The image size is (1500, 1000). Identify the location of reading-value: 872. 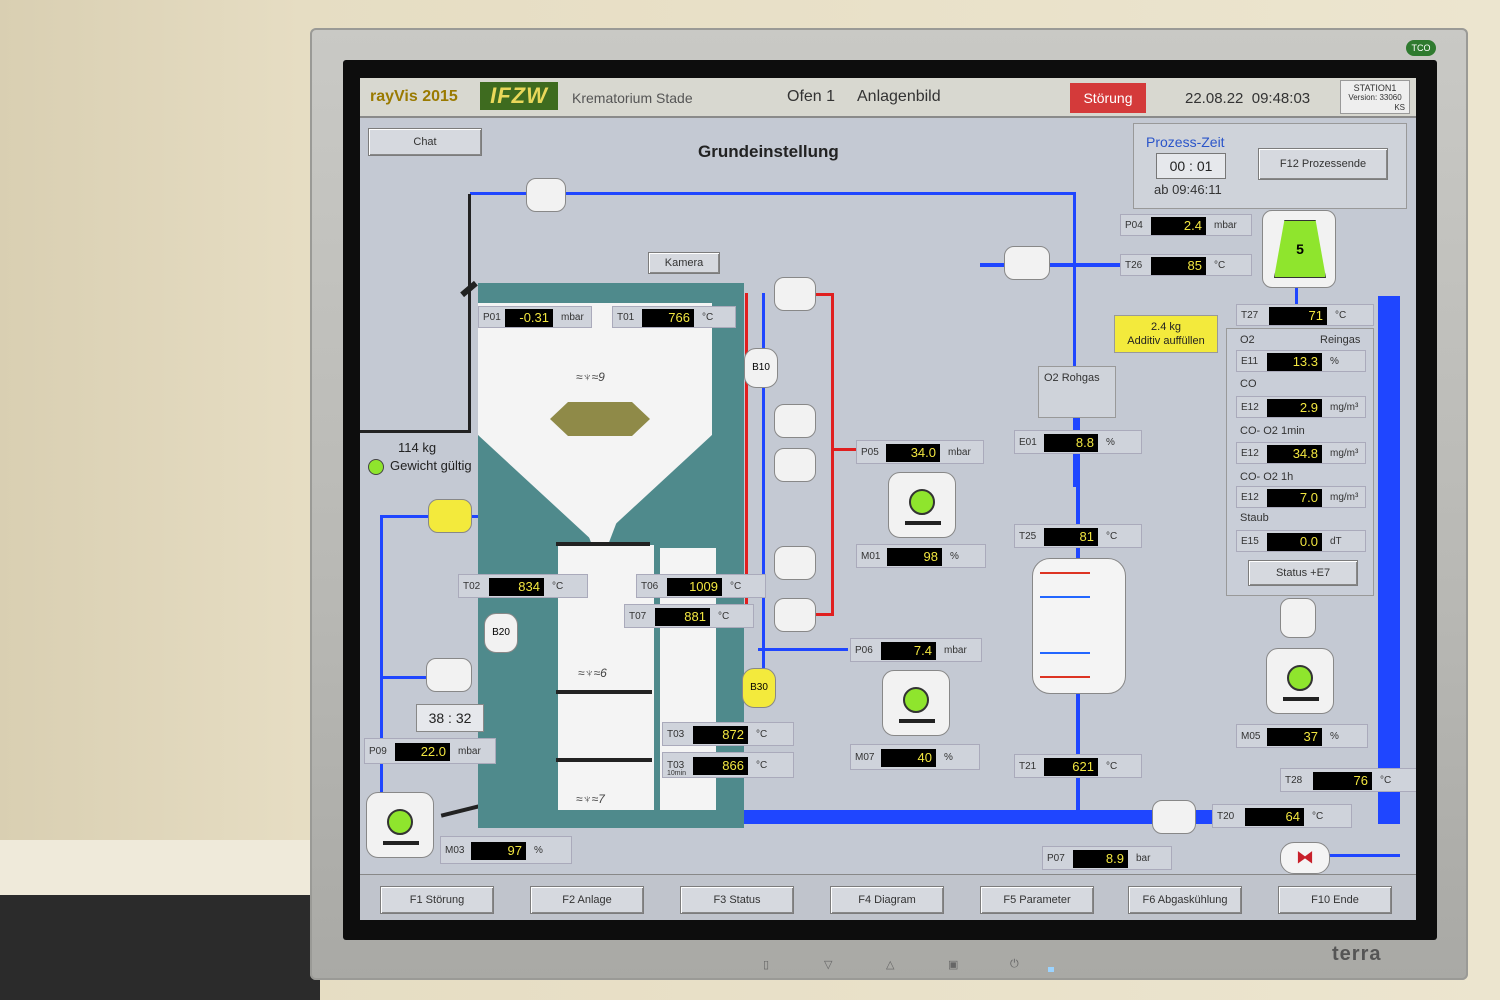
(720, 735).